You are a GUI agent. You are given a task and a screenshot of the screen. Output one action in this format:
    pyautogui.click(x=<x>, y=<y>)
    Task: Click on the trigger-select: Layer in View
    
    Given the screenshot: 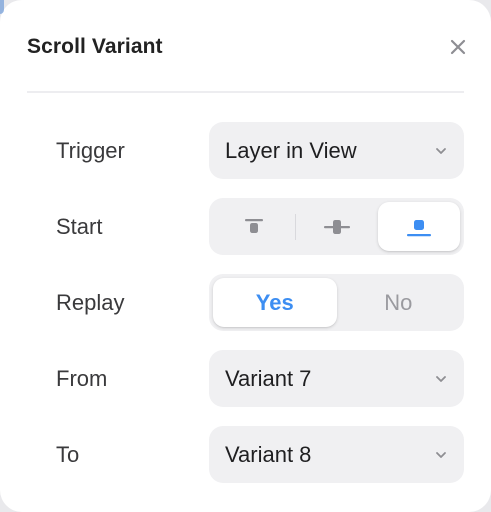 What is the action you would take?
    pyautogui.click(x=336, y=150)
    